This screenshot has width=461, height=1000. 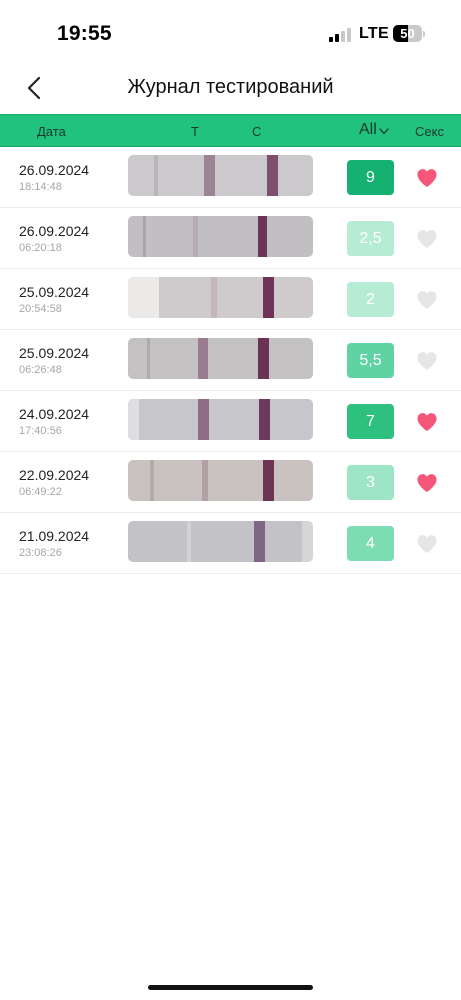 I want to click on network-label: LTE, so click(x=374, y=33).